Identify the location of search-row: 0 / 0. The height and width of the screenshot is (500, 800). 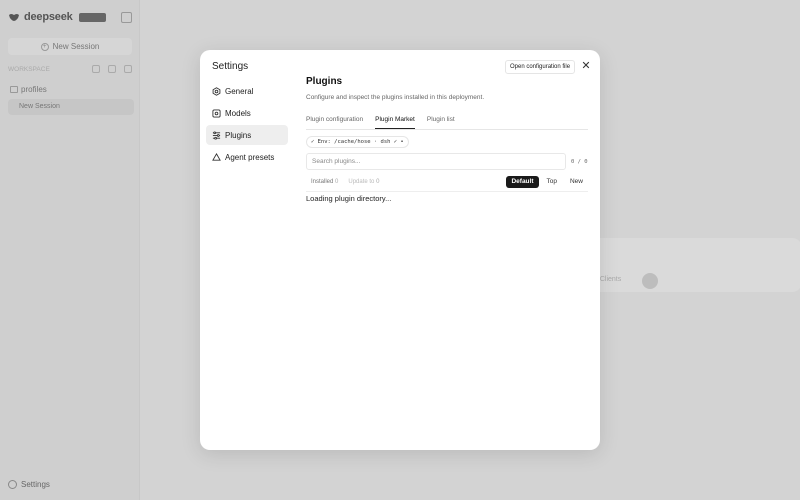
(447, 161).